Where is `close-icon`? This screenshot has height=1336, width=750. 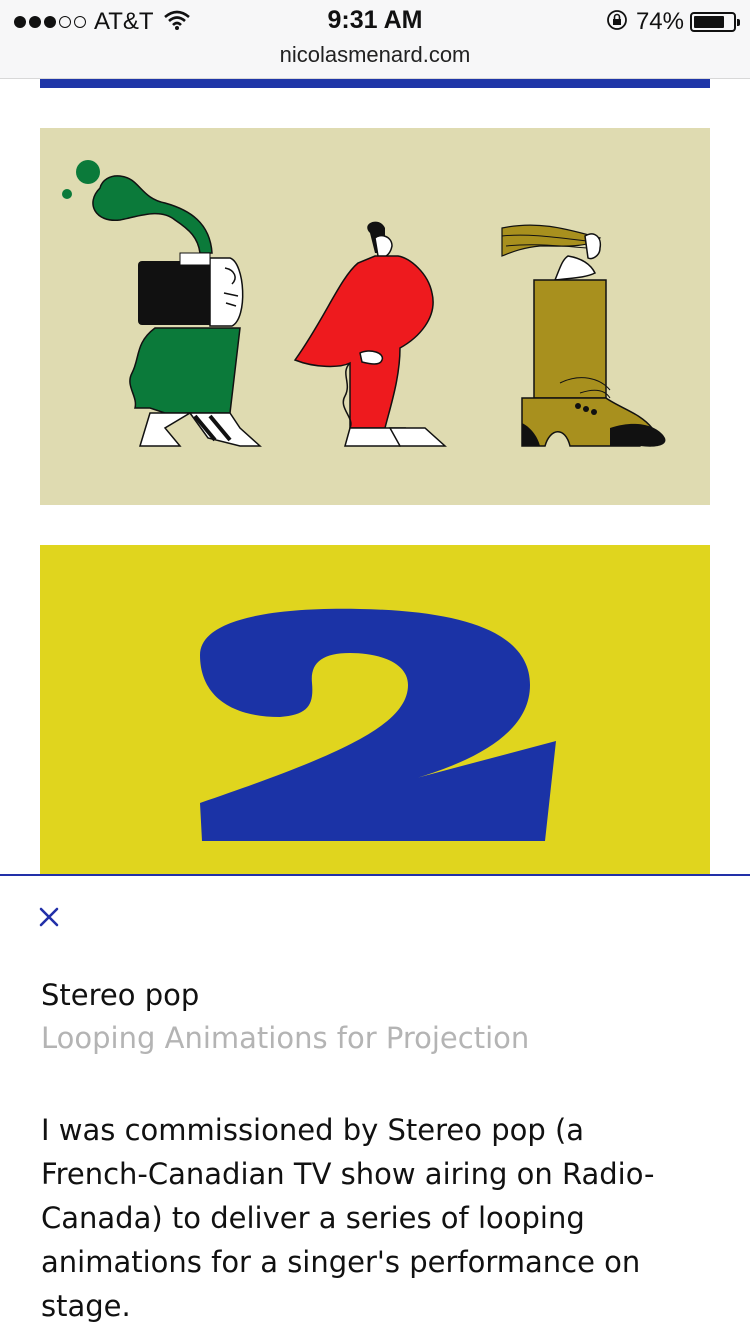 close-icon is located at coordinates (49, 917).